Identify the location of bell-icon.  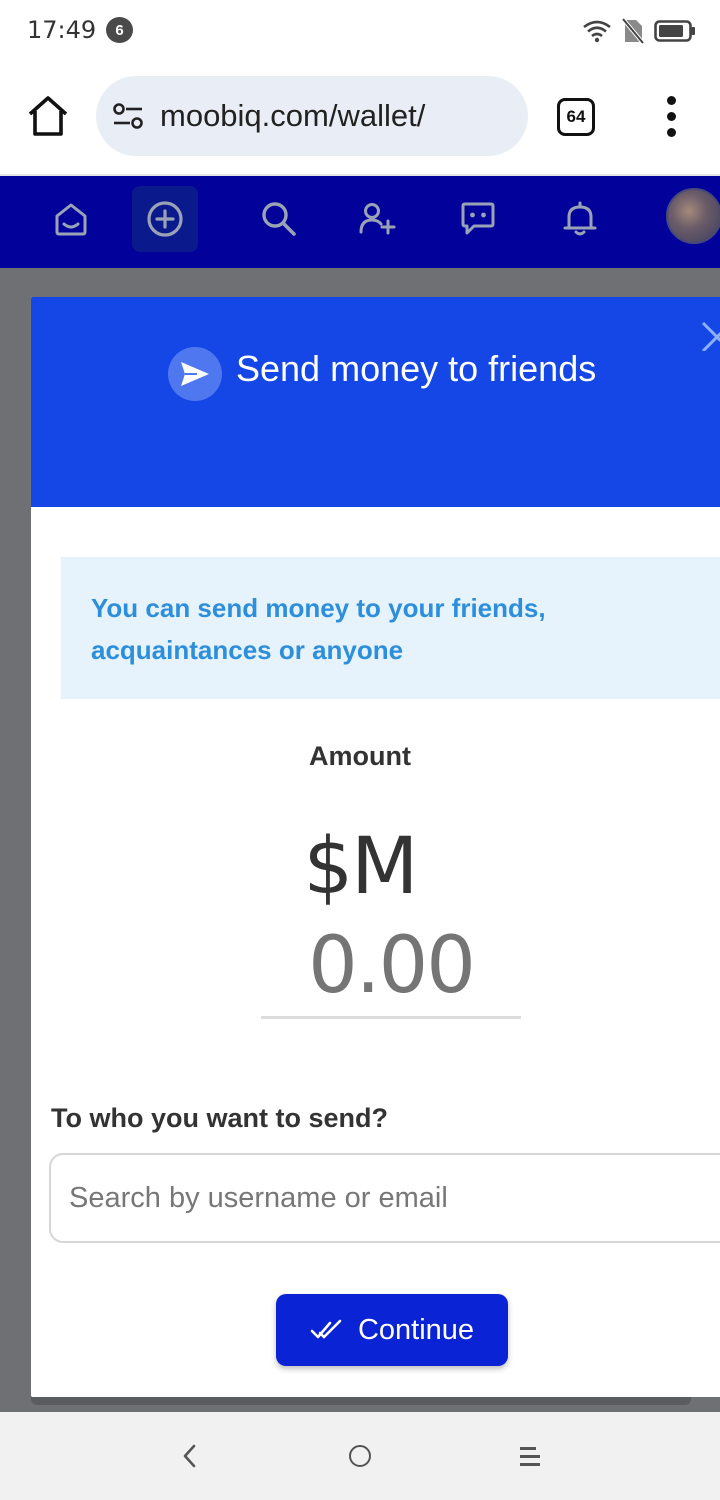
(580, 218).